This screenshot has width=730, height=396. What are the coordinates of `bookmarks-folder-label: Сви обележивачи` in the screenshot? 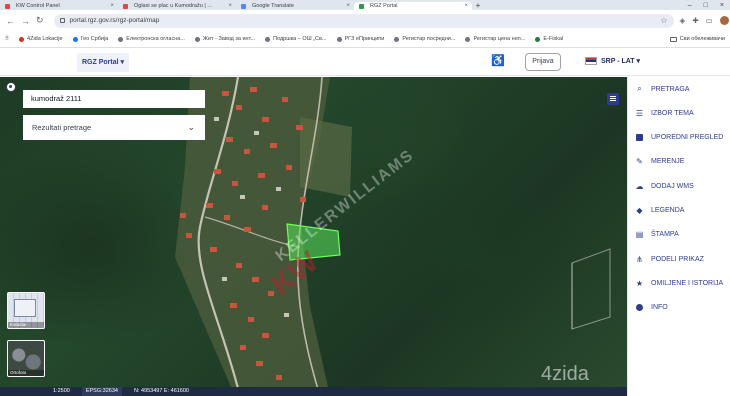 It's located at (702, 39).